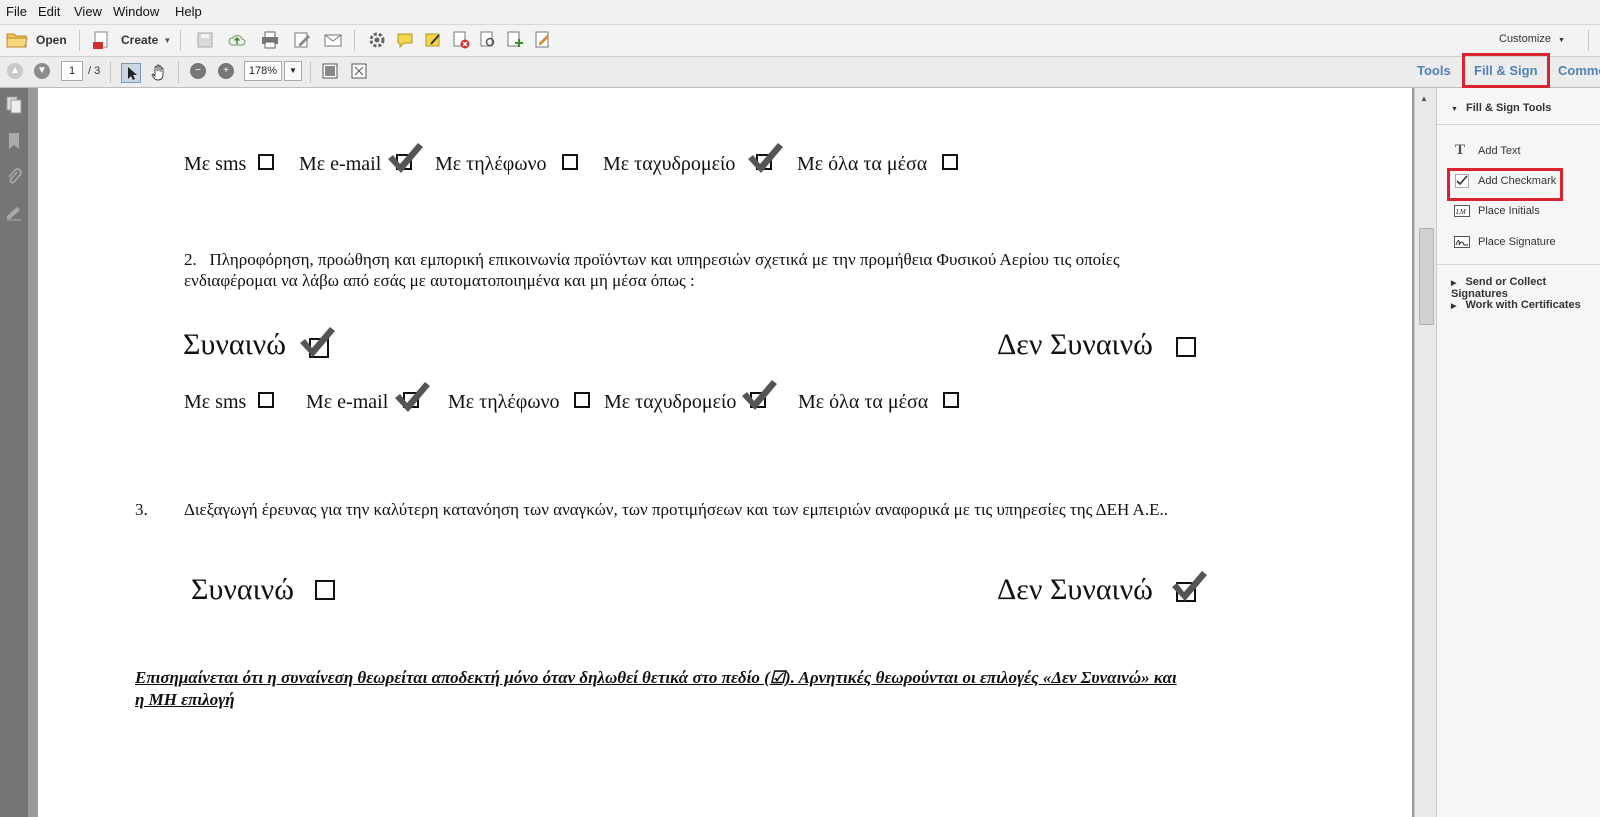 This screenshot has height=817, width=1600. I want to click on comment-icon, so click(405, 40).